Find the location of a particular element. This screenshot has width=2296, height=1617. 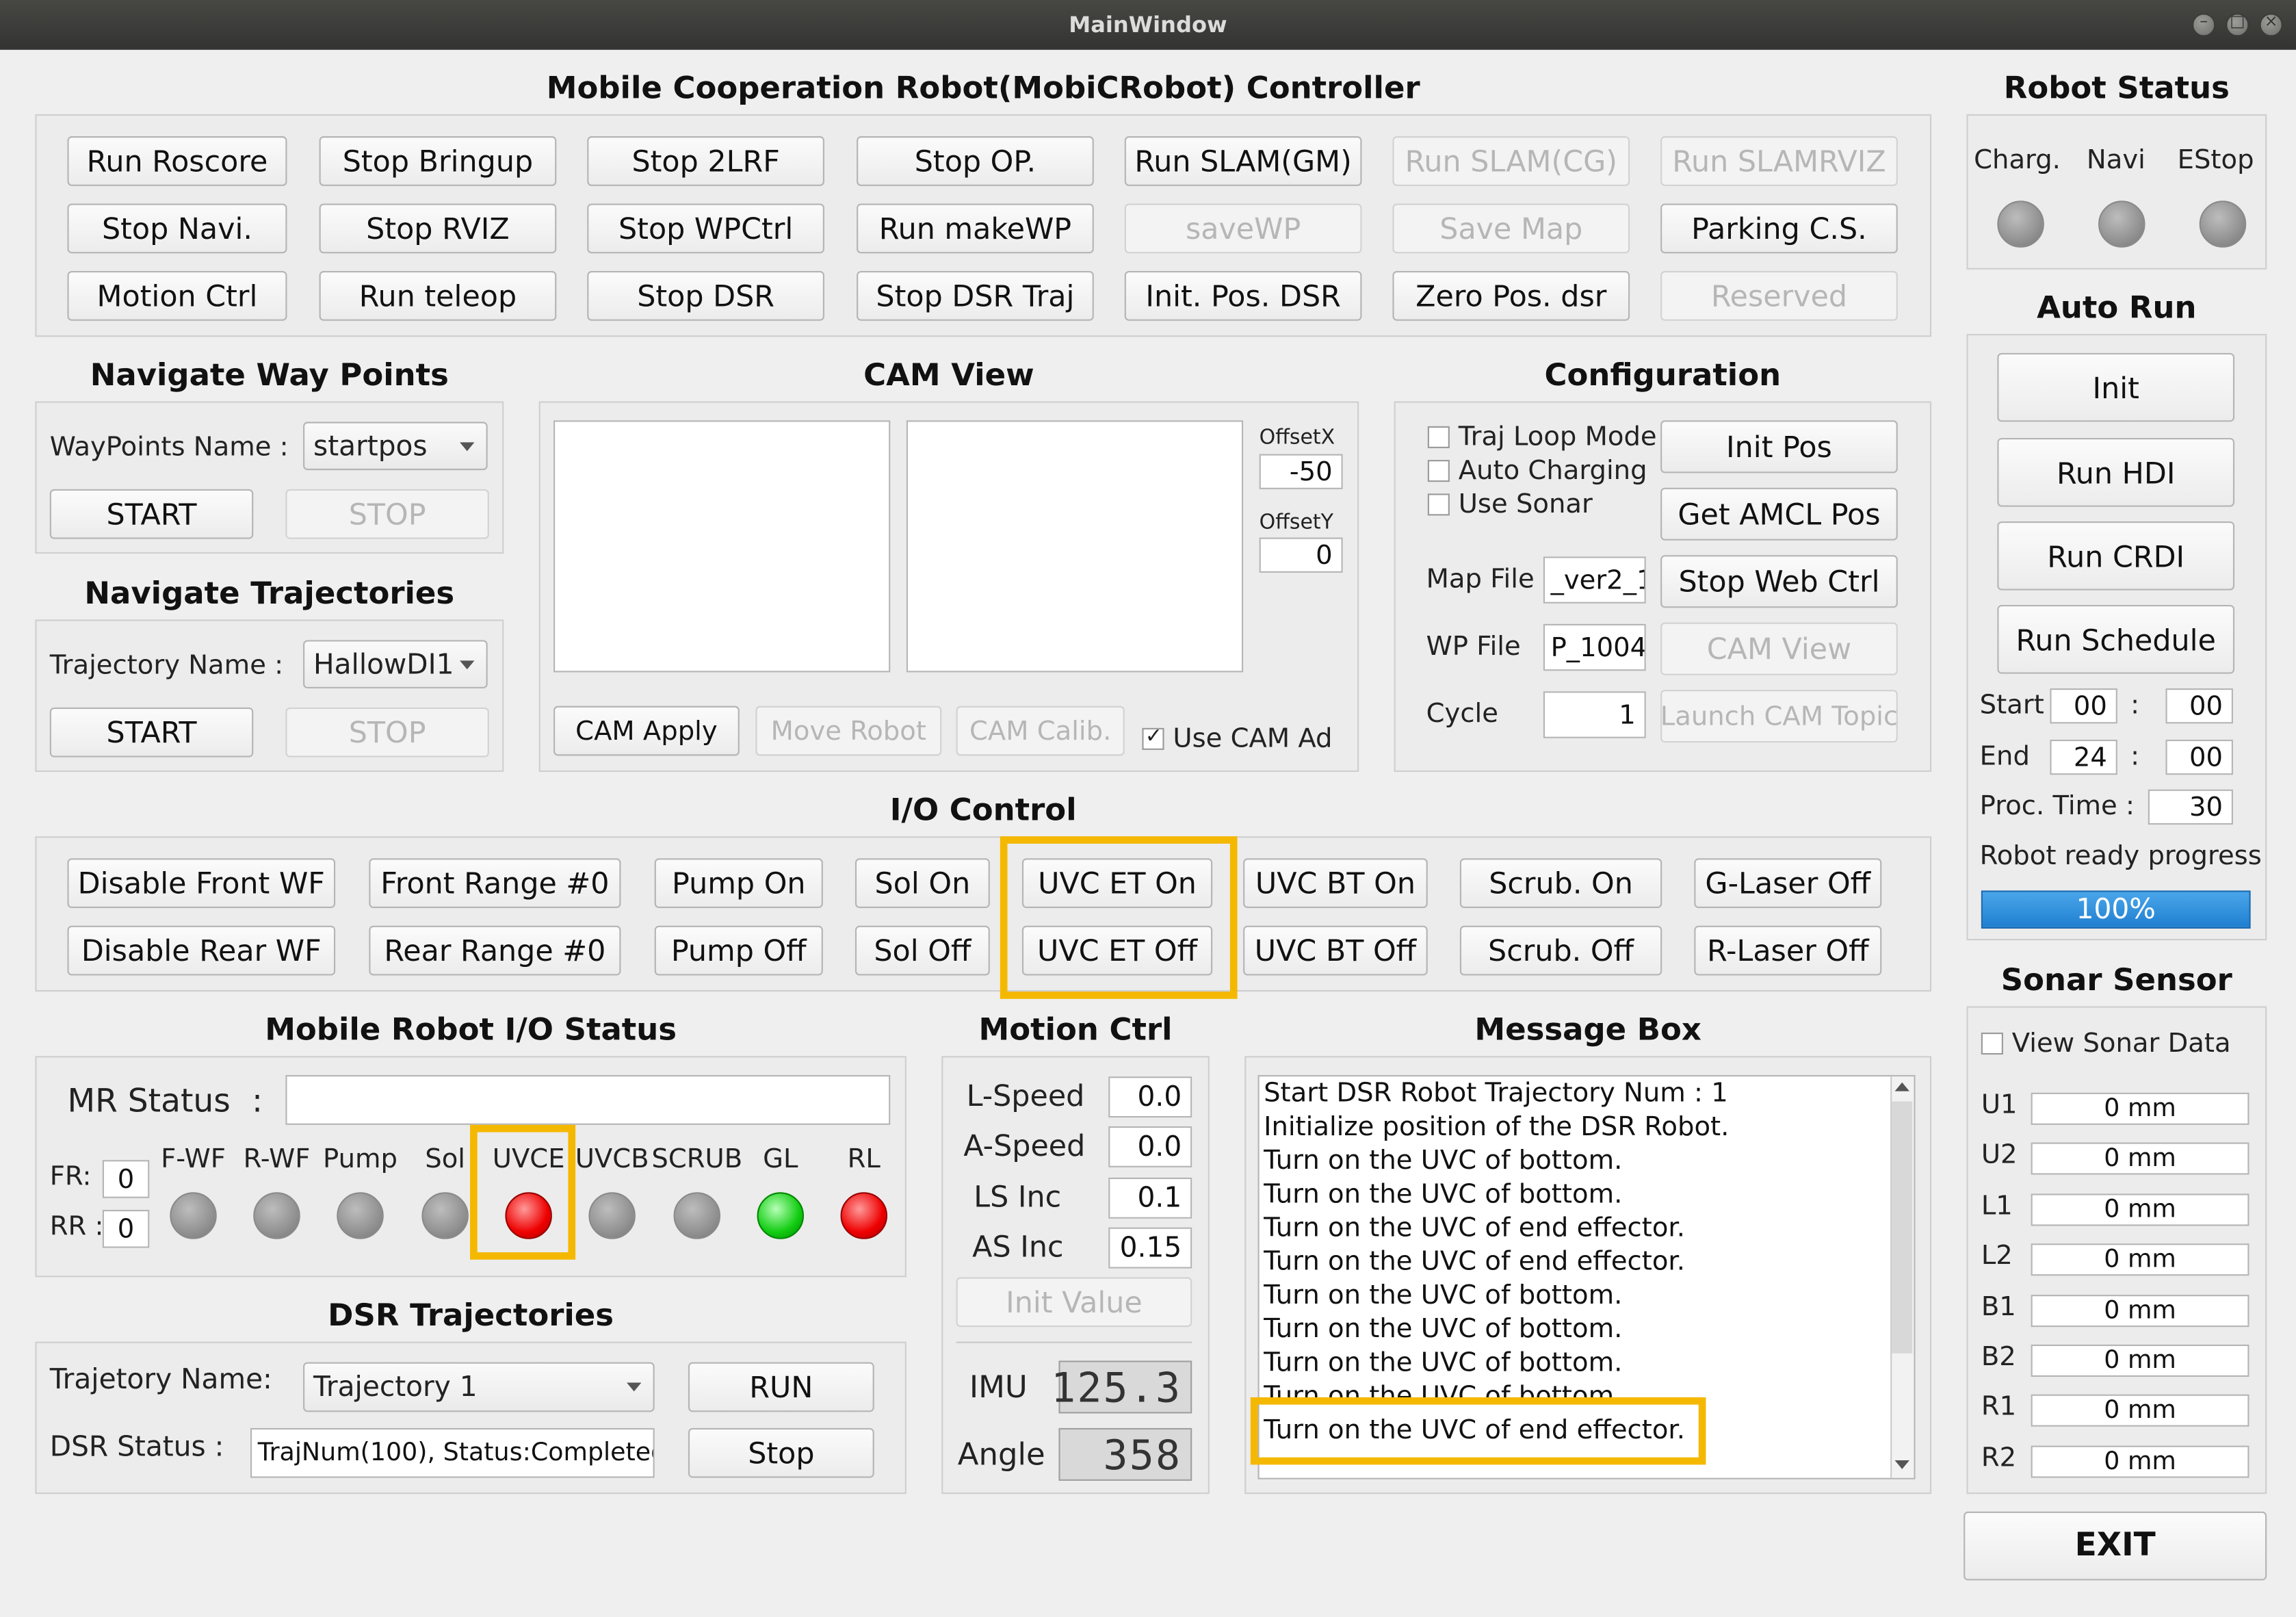

ctrl-button-run-teleop: Run teleop is located at coordinates (438, 295).